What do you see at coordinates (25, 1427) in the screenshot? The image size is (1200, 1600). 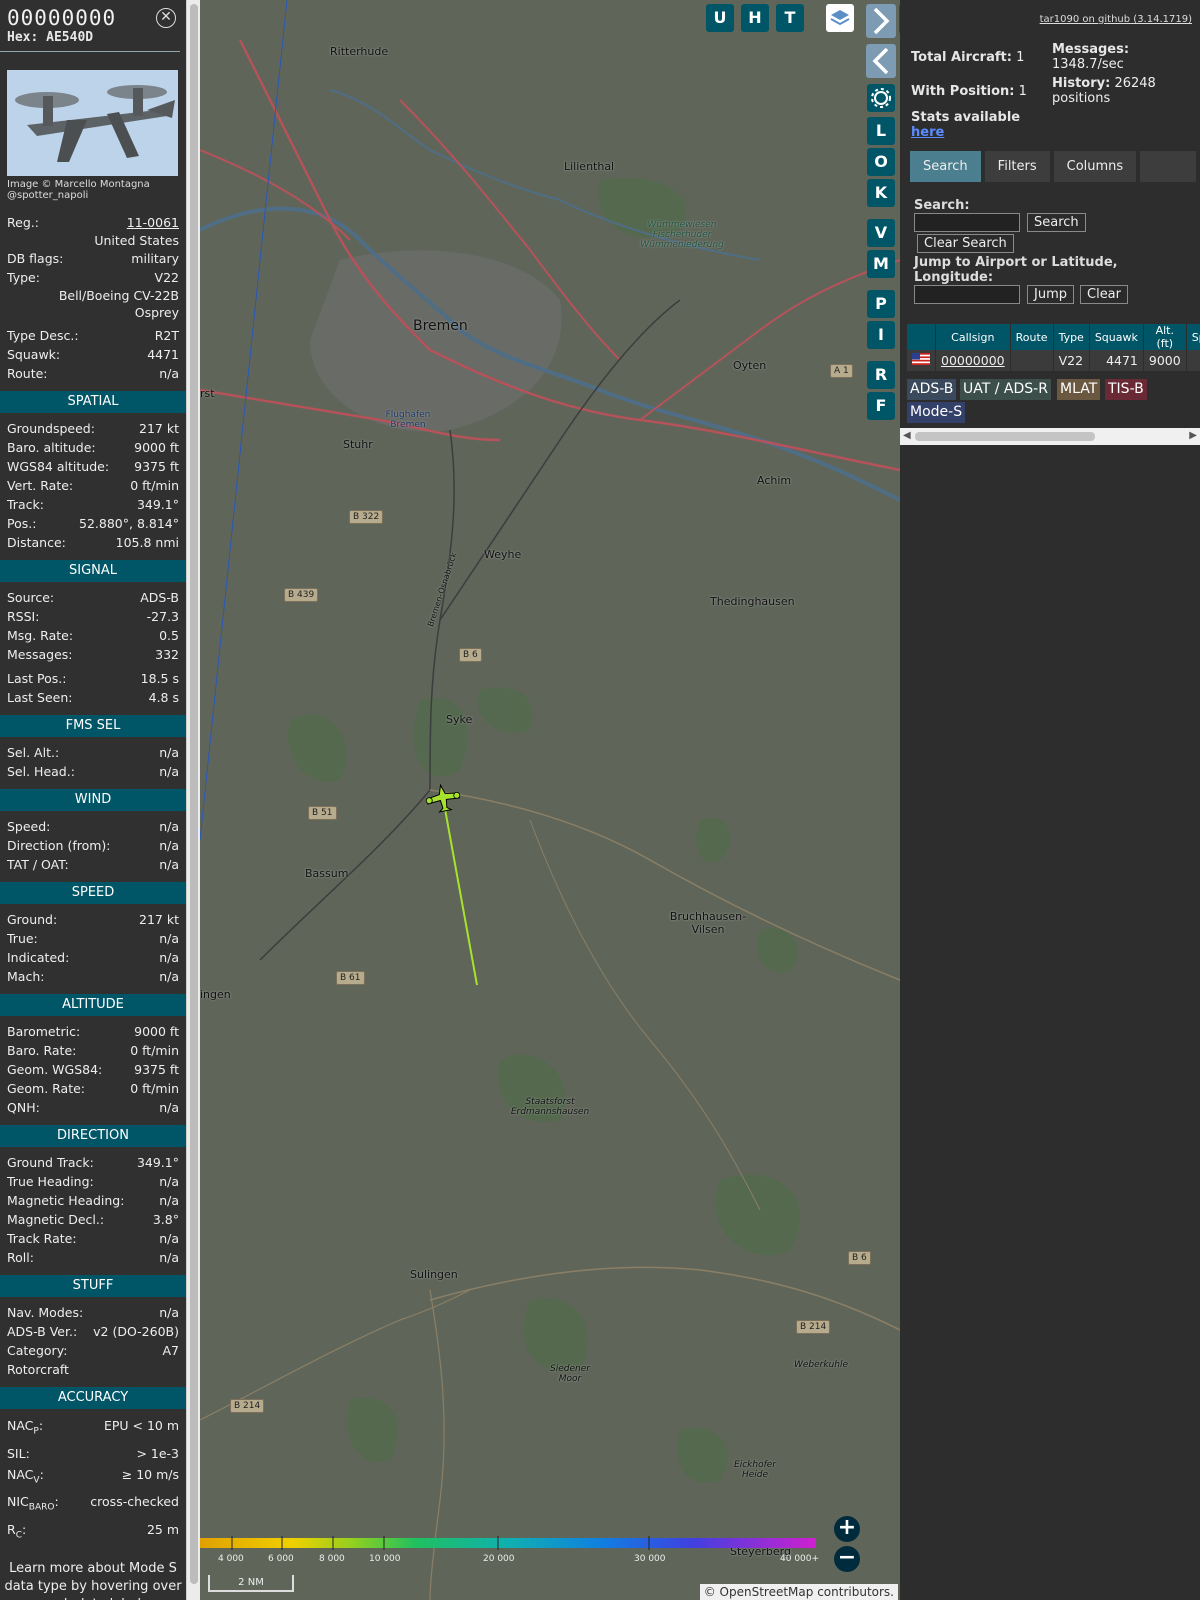 I see `accuracy-label: NACP:` at bounding box center [25, 1427].